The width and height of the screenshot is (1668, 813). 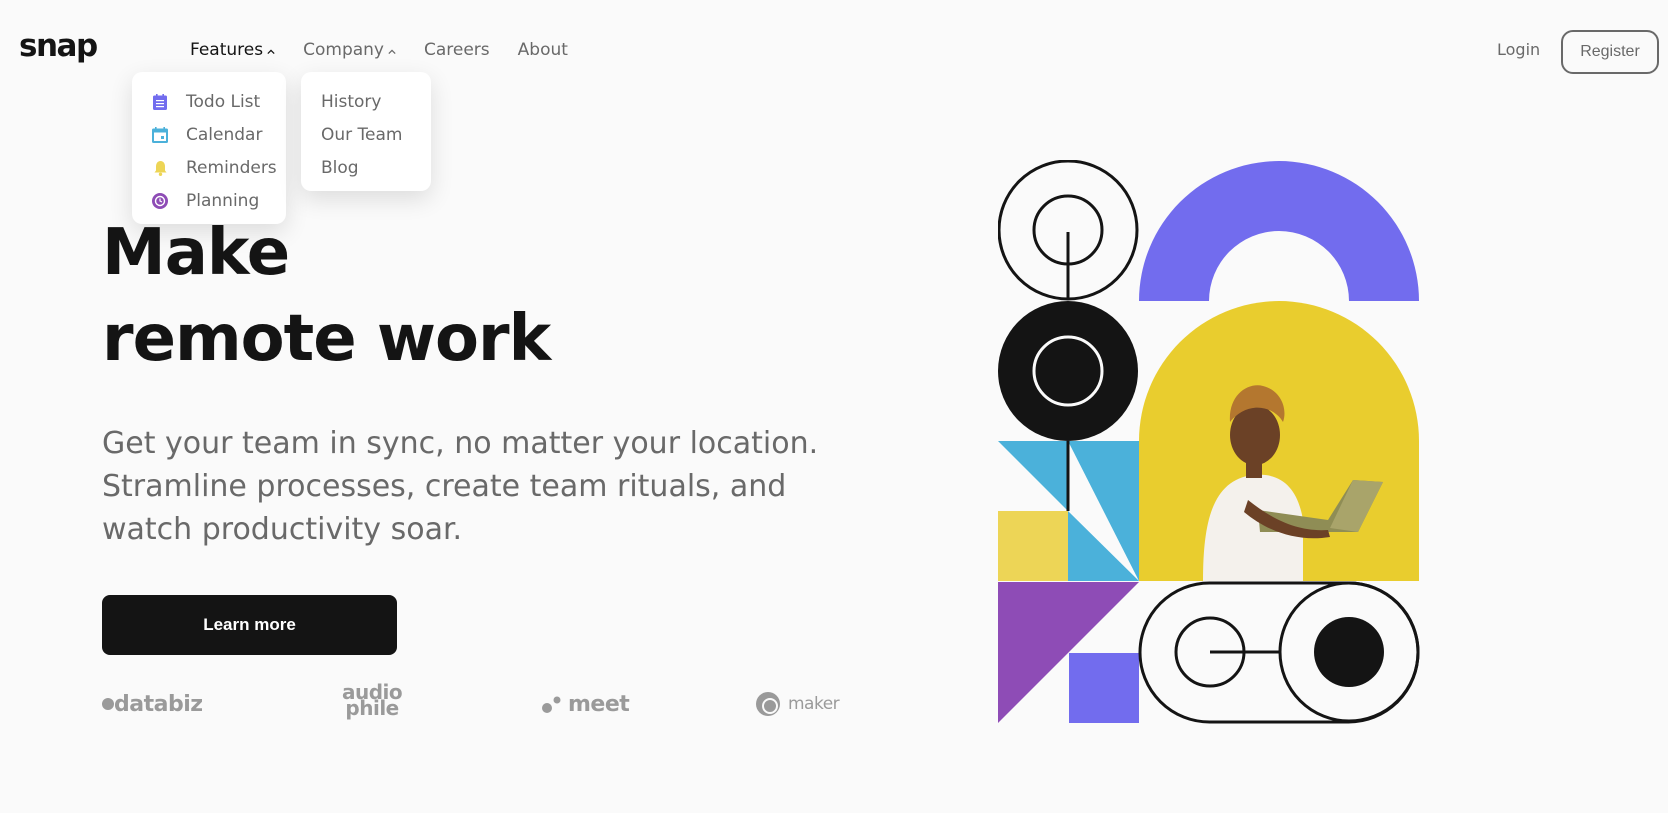 What do you see at coordinates (160, 134) in the screenshot?
I see `calendar-icon` at bounding box center [160, 134].